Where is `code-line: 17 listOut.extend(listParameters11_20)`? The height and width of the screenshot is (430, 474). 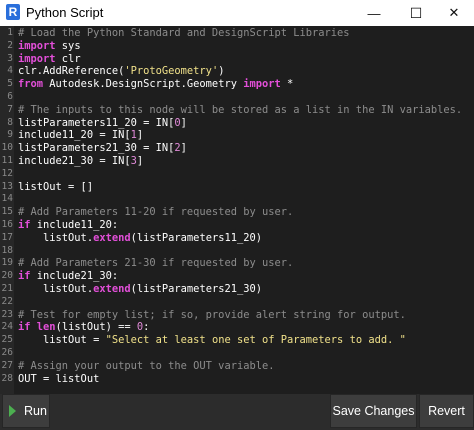
code-line: 17 listOut.extend(listParameters11_20) is located at coordinates (237, 238).